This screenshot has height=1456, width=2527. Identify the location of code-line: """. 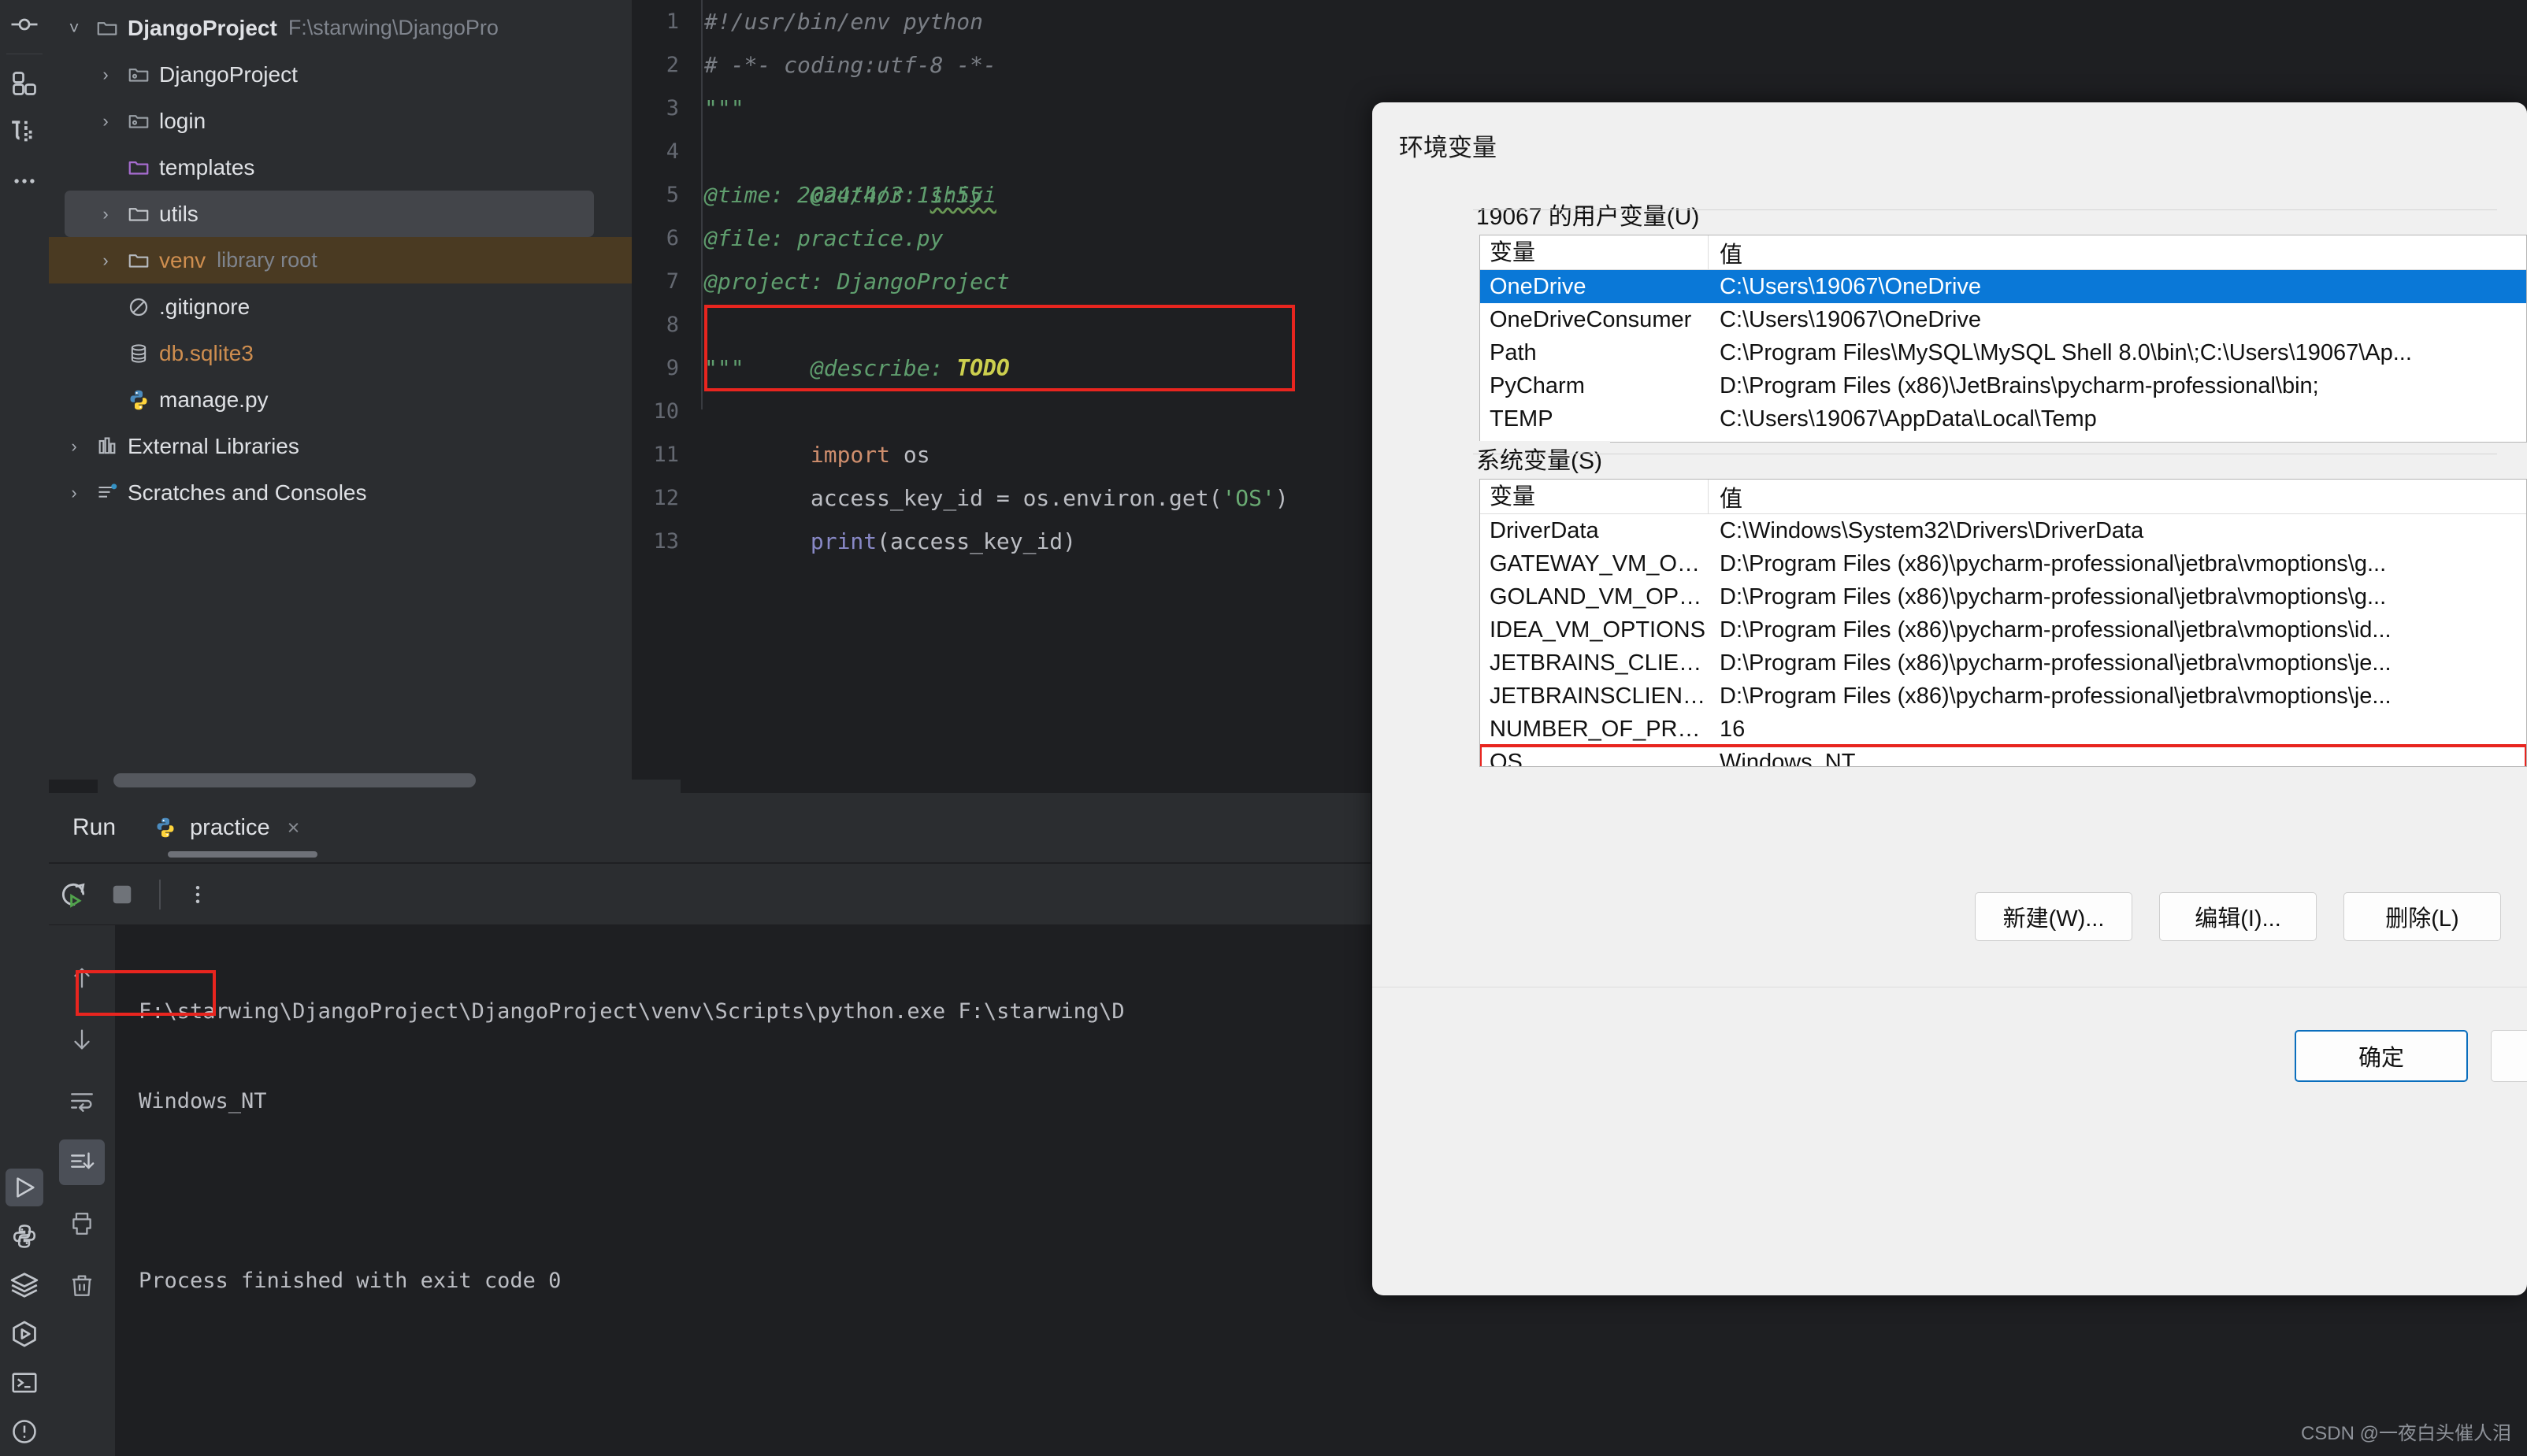
(724, 108).